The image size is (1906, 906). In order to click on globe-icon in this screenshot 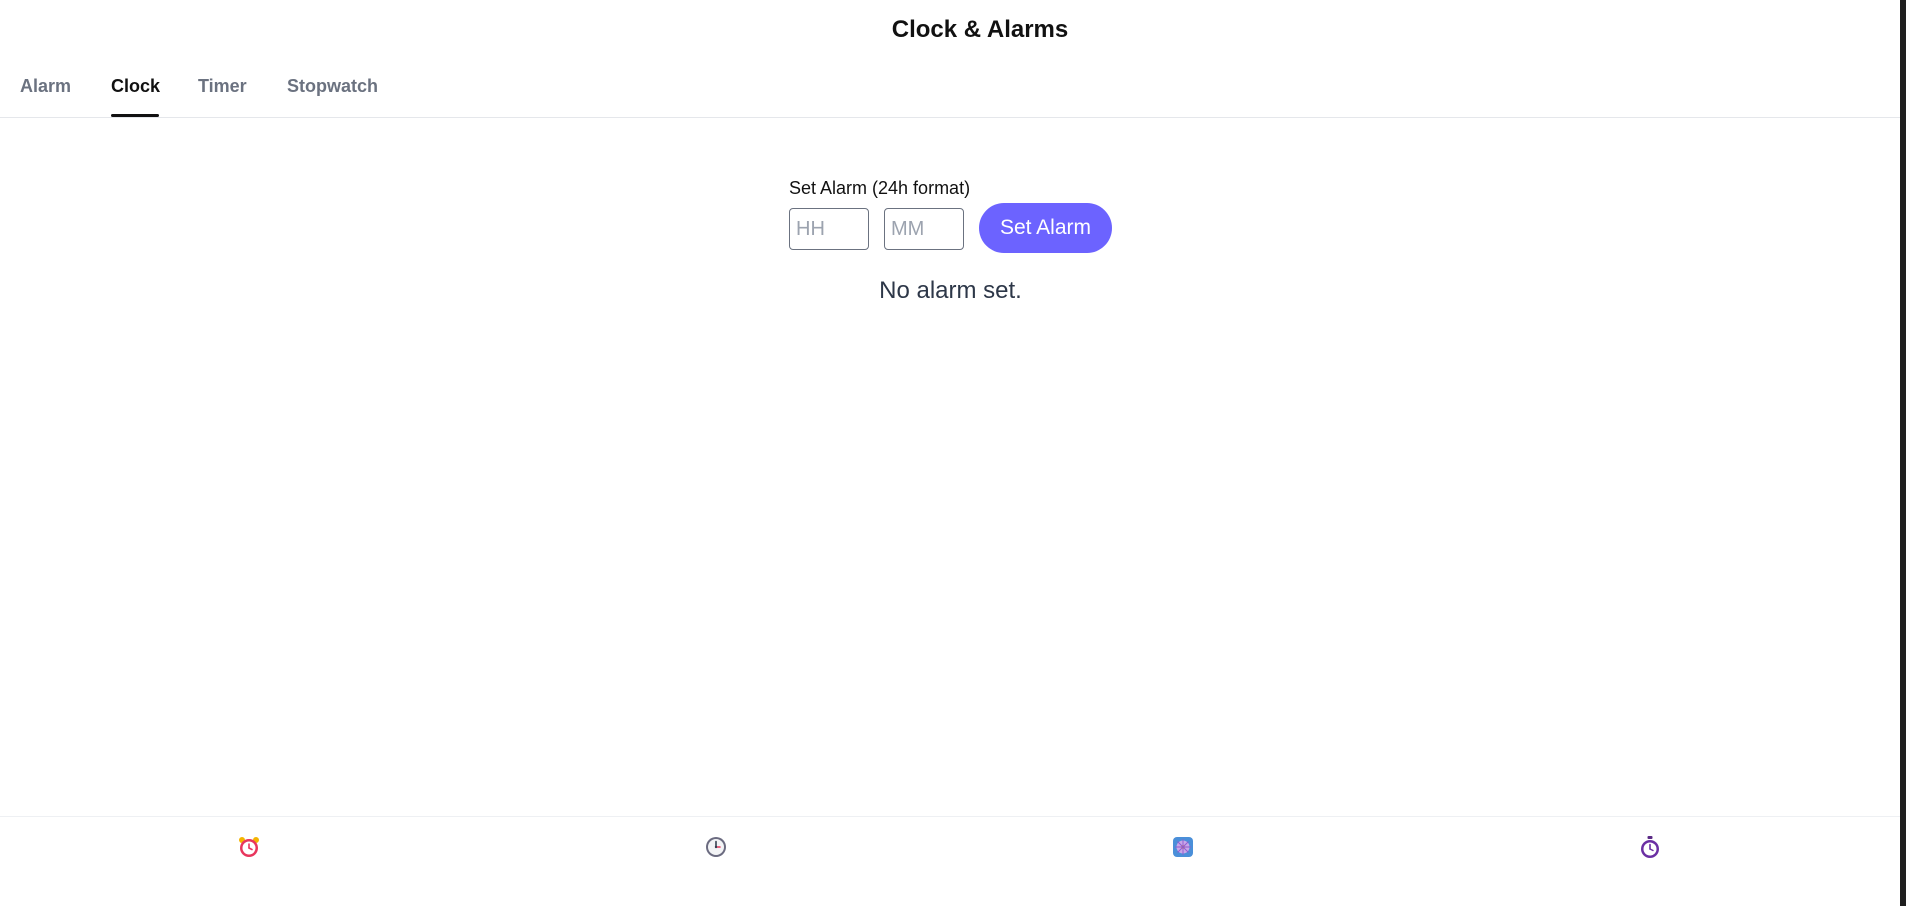, I will do `click(1183, 847)`.